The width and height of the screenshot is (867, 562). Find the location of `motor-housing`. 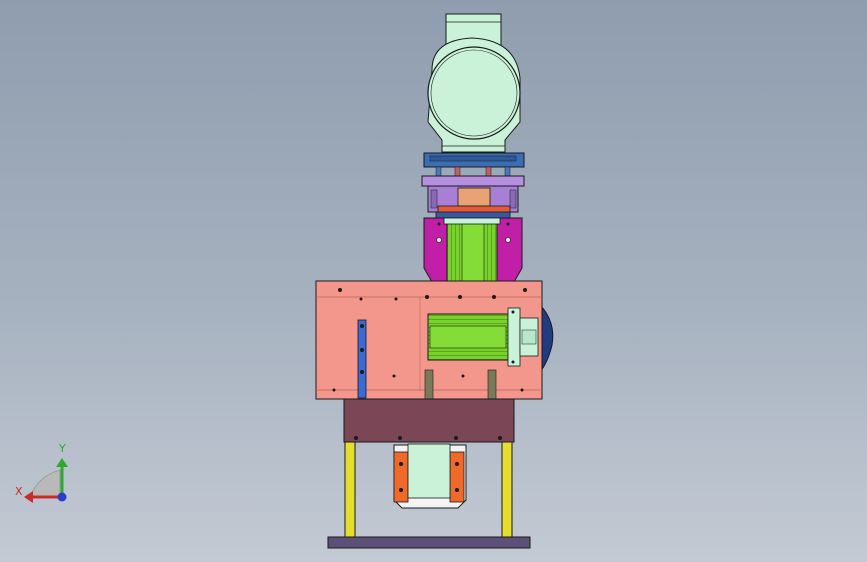

motor-housing is located at coordinates (474, 83).